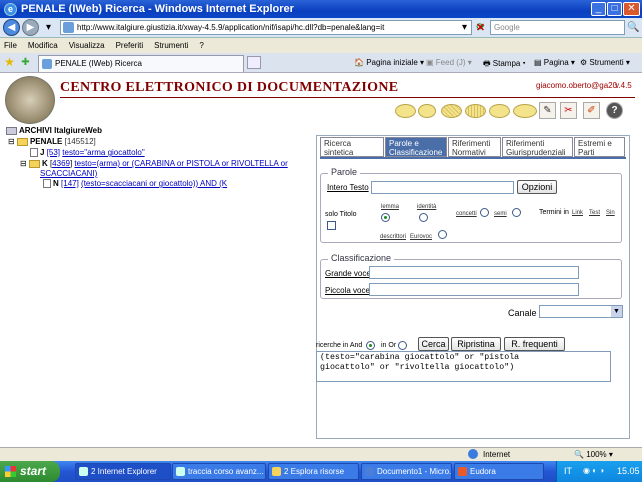 This screenshot has width=642, height=482. Describe the element at coordinates (591, 110) in the screenshot. I see `eraser-icon: ✐` at that location.